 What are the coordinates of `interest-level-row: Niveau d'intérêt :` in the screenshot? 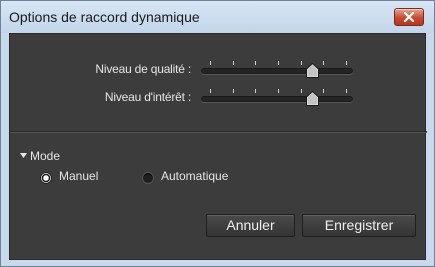 It's located at (218, 98).